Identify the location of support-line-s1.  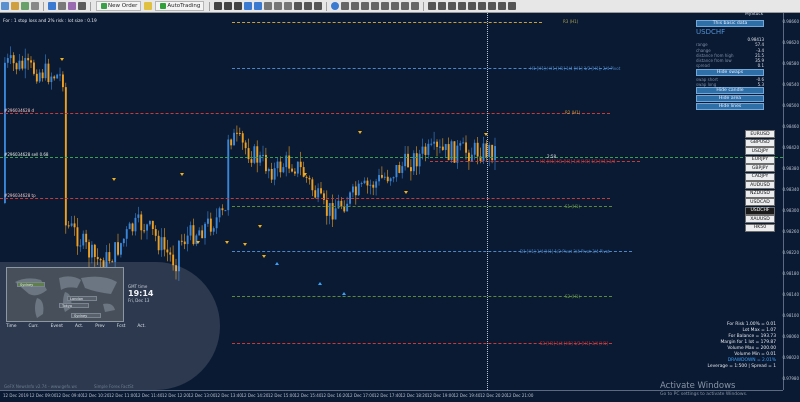
(422, 206).